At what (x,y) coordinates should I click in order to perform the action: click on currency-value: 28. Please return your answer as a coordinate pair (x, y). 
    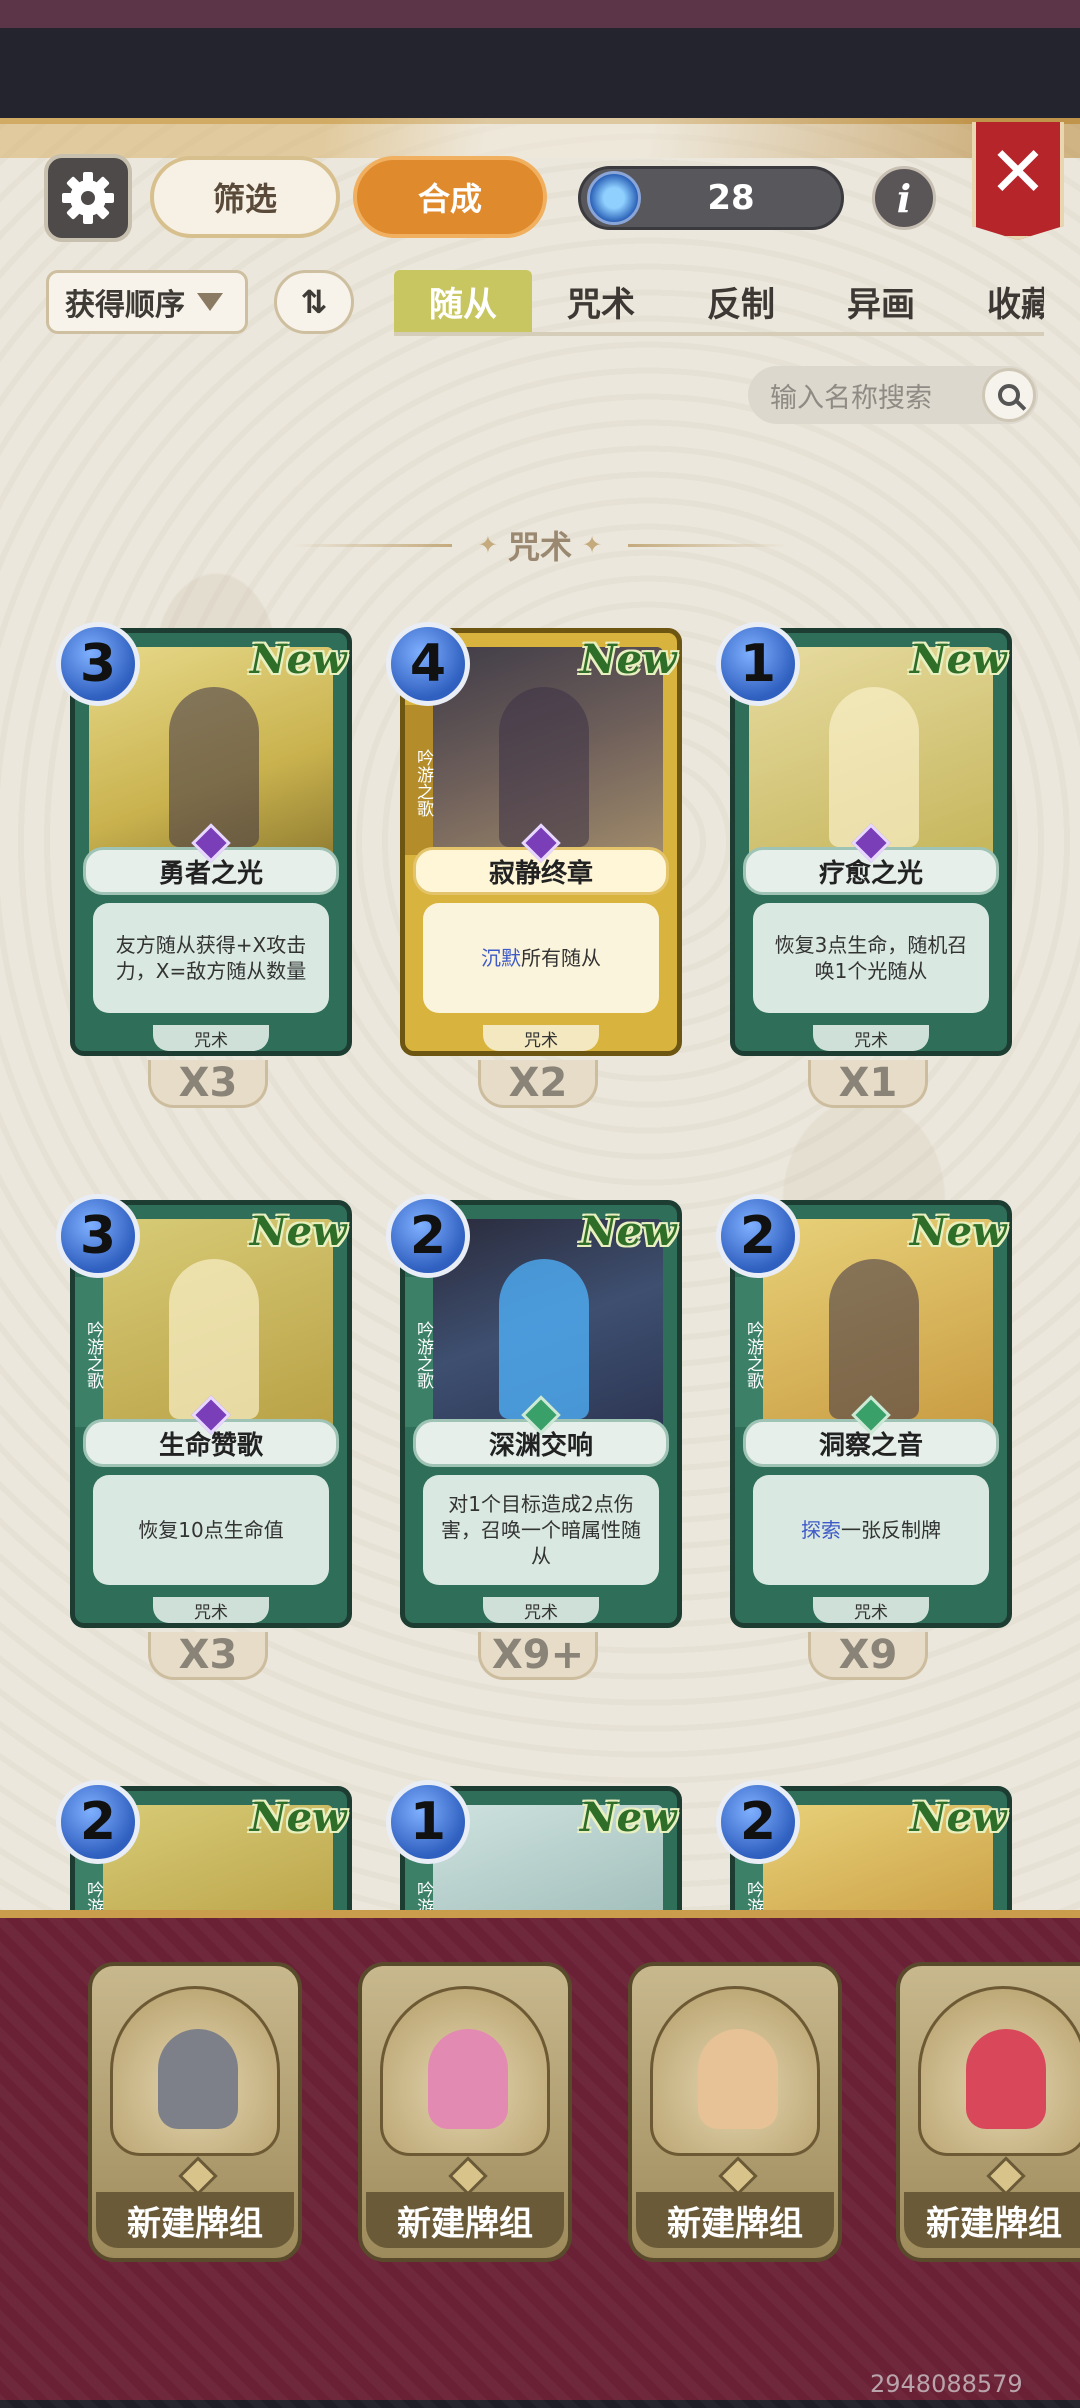
    Looking at the image, I should click on (731, 198).